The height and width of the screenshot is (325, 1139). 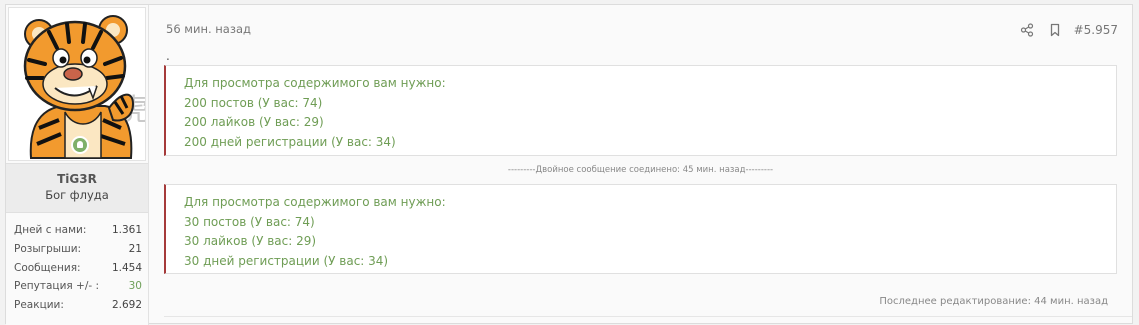 What do you see at coordinates (50, 230) in the screenshot?
I see `stat-label: Дней с нами:` at bounding box center [50, 230].